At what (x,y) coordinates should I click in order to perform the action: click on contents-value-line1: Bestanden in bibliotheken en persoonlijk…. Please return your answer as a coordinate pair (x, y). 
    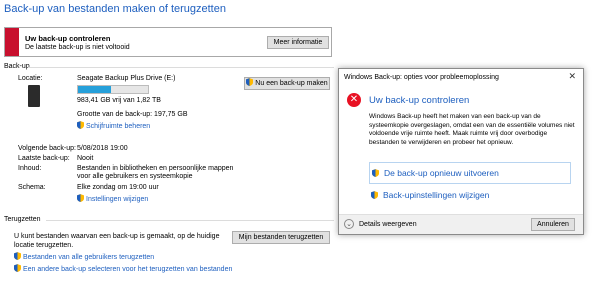
    Looking at the image, I should click on (155, 168).